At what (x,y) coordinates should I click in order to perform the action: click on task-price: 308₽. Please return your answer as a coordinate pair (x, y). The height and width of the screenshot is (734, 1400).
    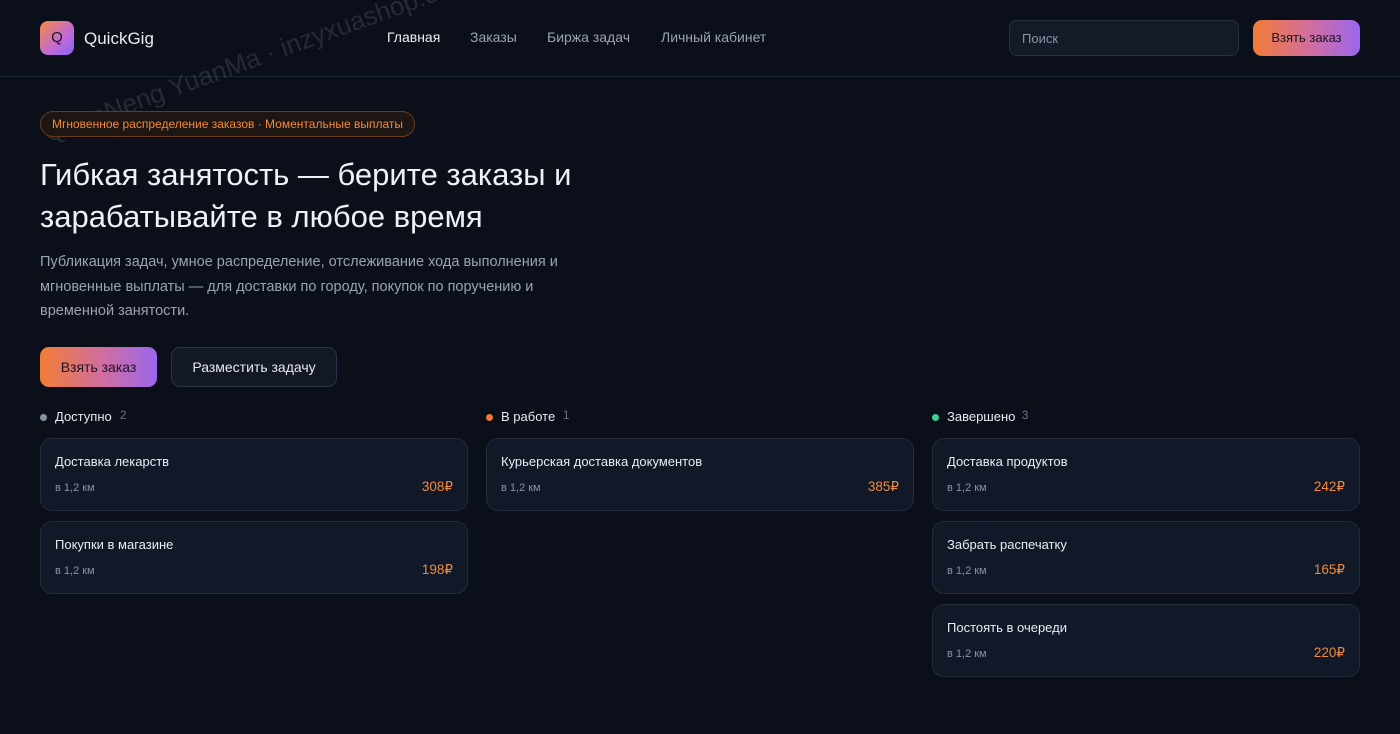
    Looking at the image, I should click on (437, 486).